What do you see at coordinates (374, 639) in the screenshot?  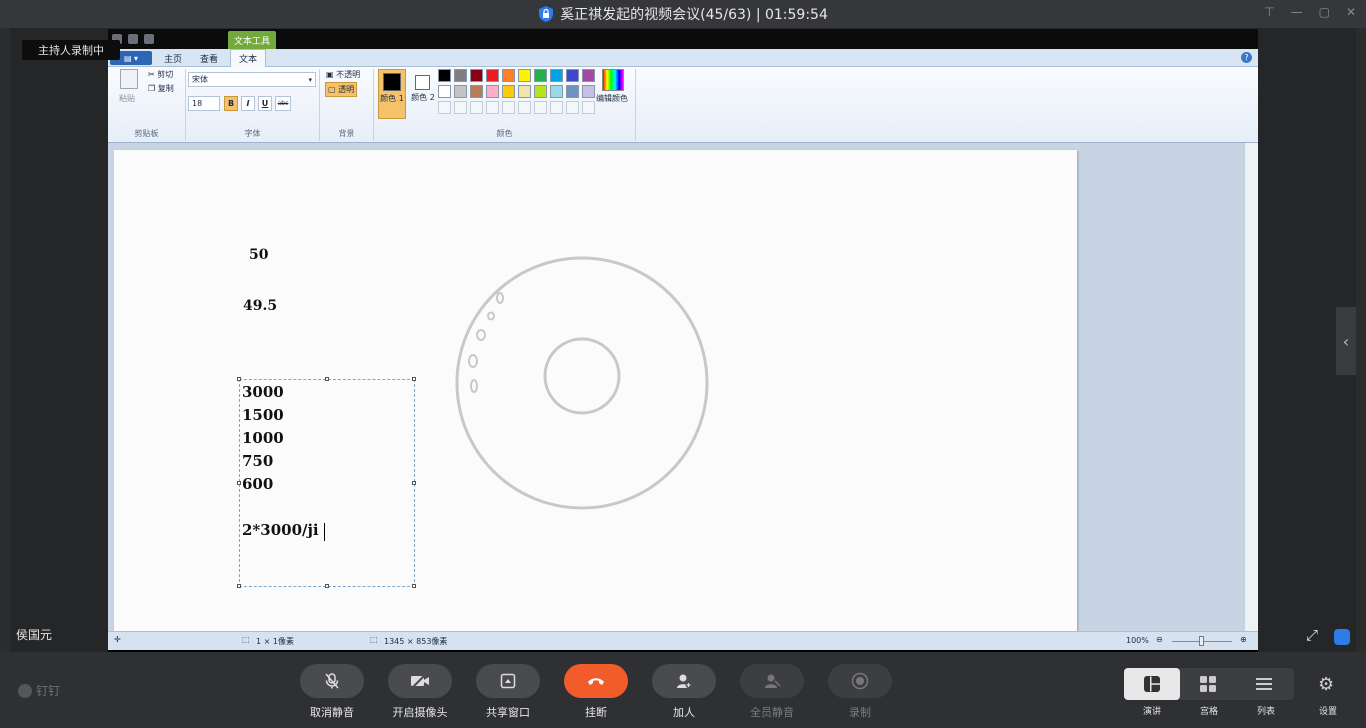 I see `canvas-size-icon: ⬚` at bounding box center [374, 639].